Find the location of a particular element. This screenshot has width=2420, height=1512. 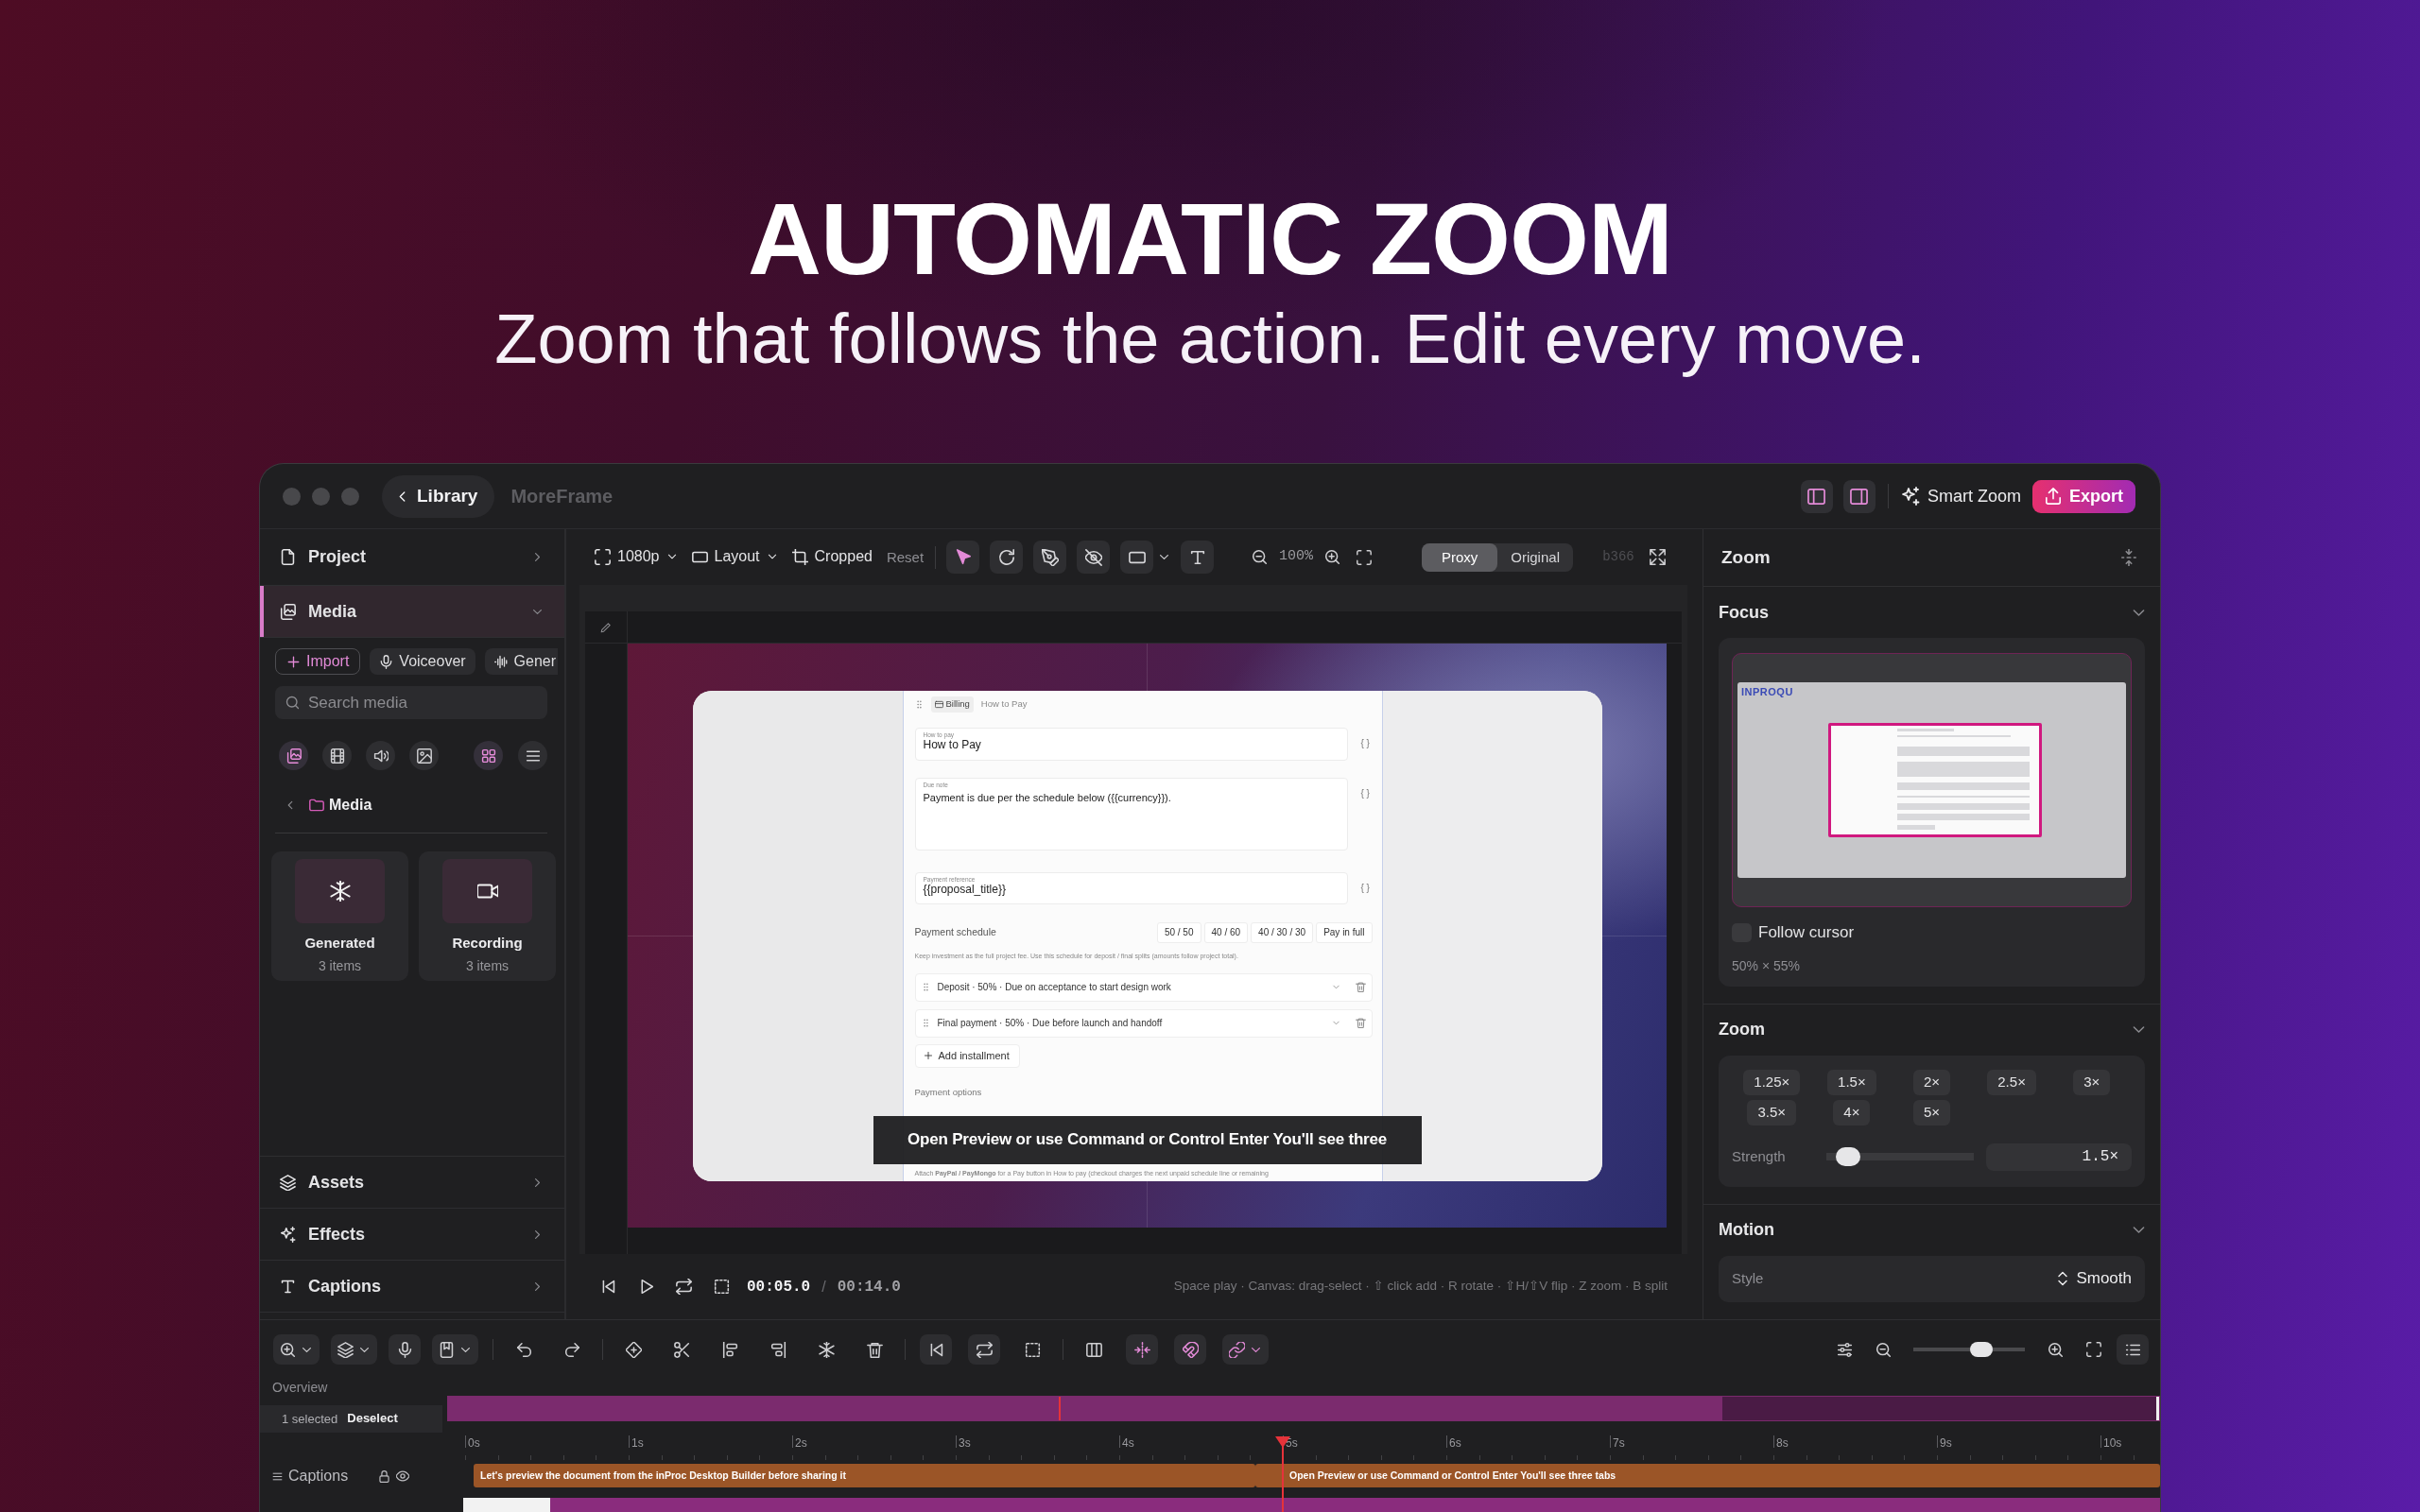

section-header: Focus is located at coordinates (1931, 612).